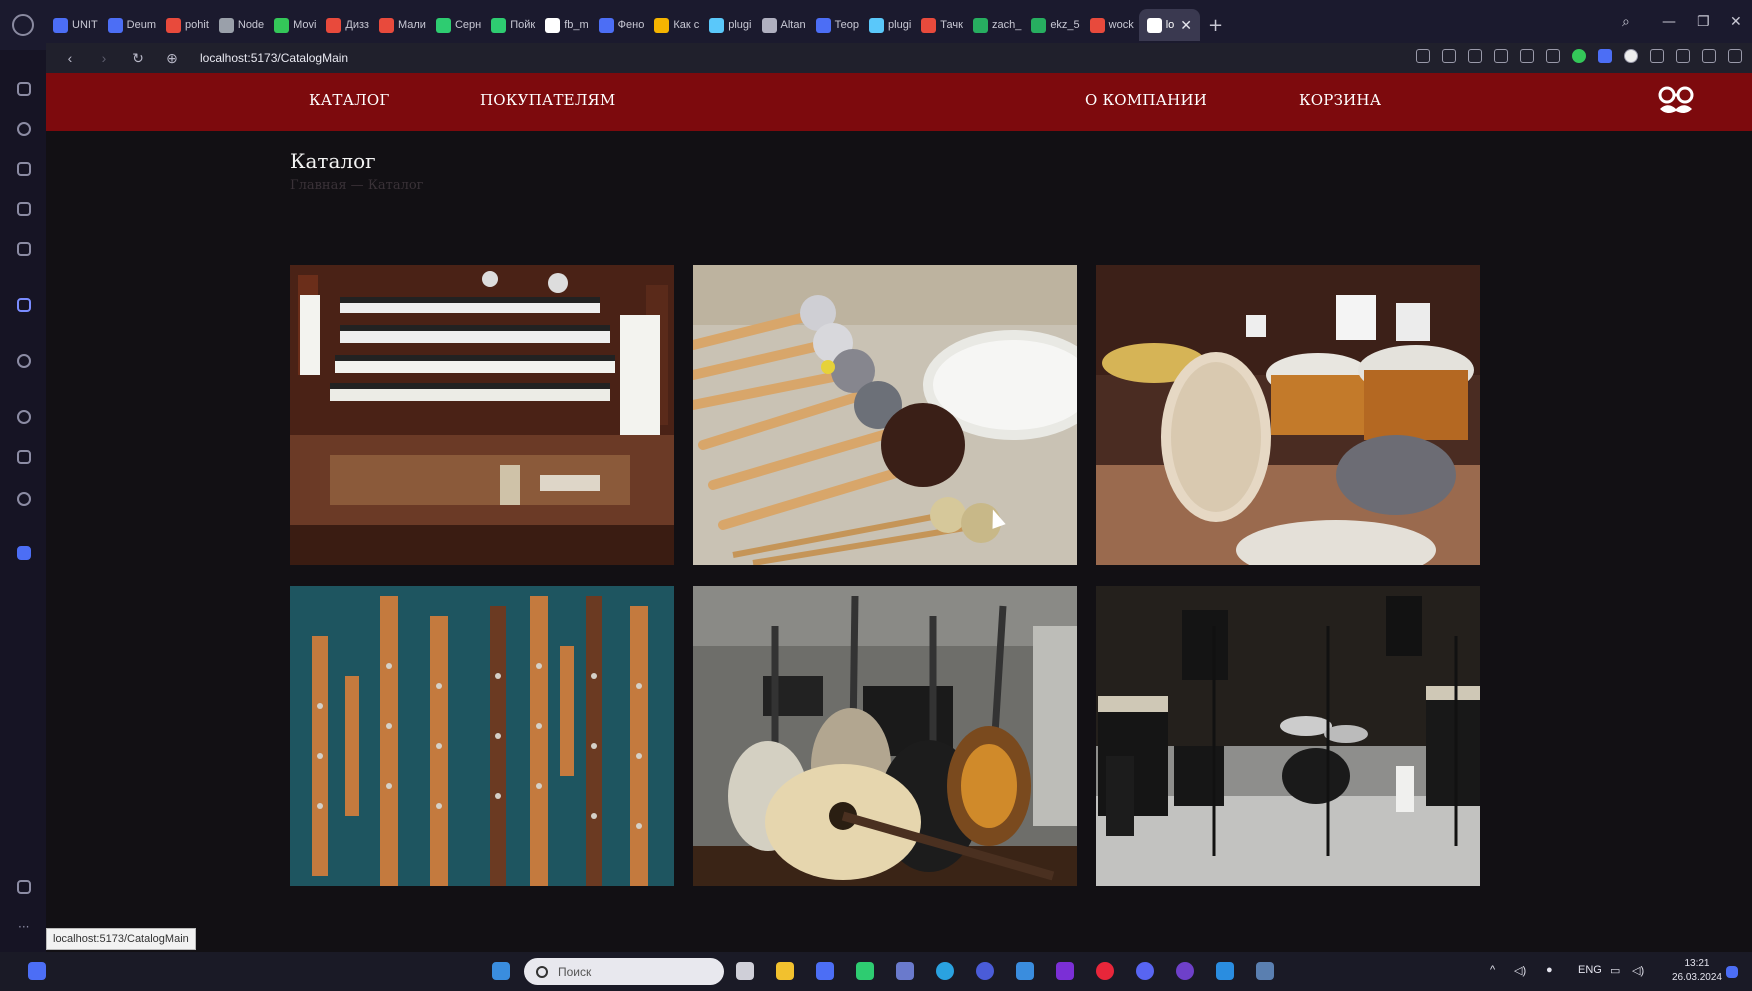  What do you see at coordinates (1605, 56) in the screenshot?
I see `extension-blue-icon` at bounding box center [1605, 56].